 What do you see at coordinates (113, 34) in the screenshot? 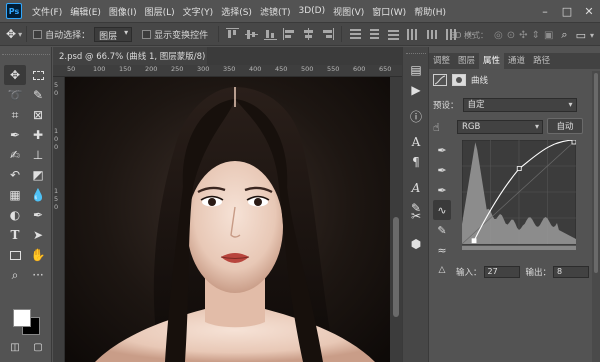
I see `auto-select-dropdown: 图层` at bounding box center [113, 34].